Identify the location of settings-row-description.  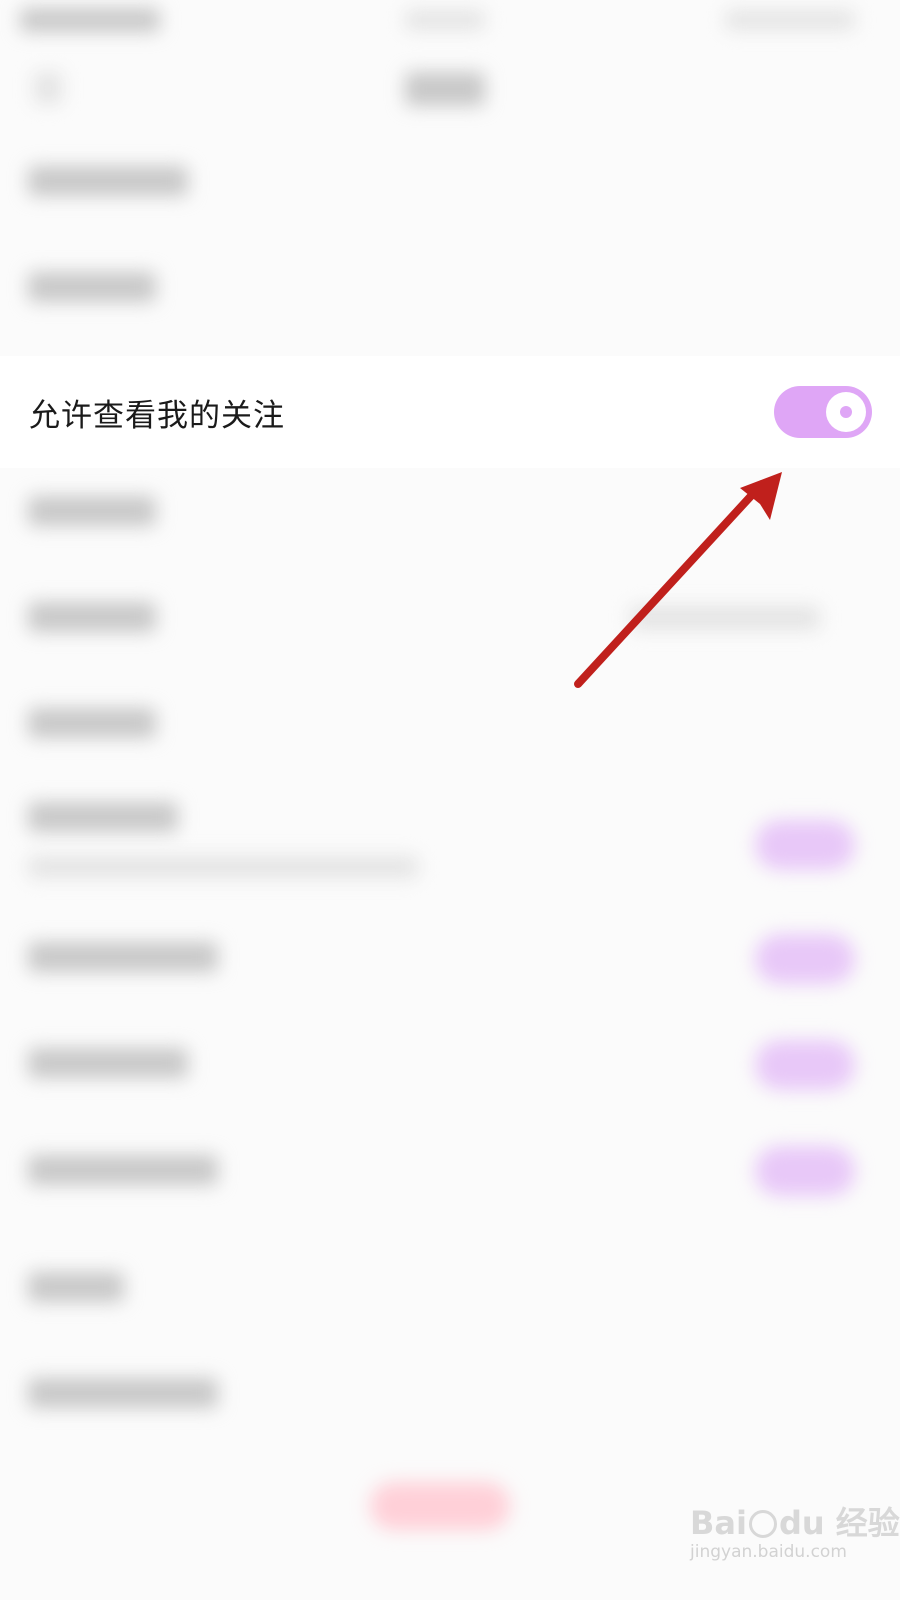
(223, 867).